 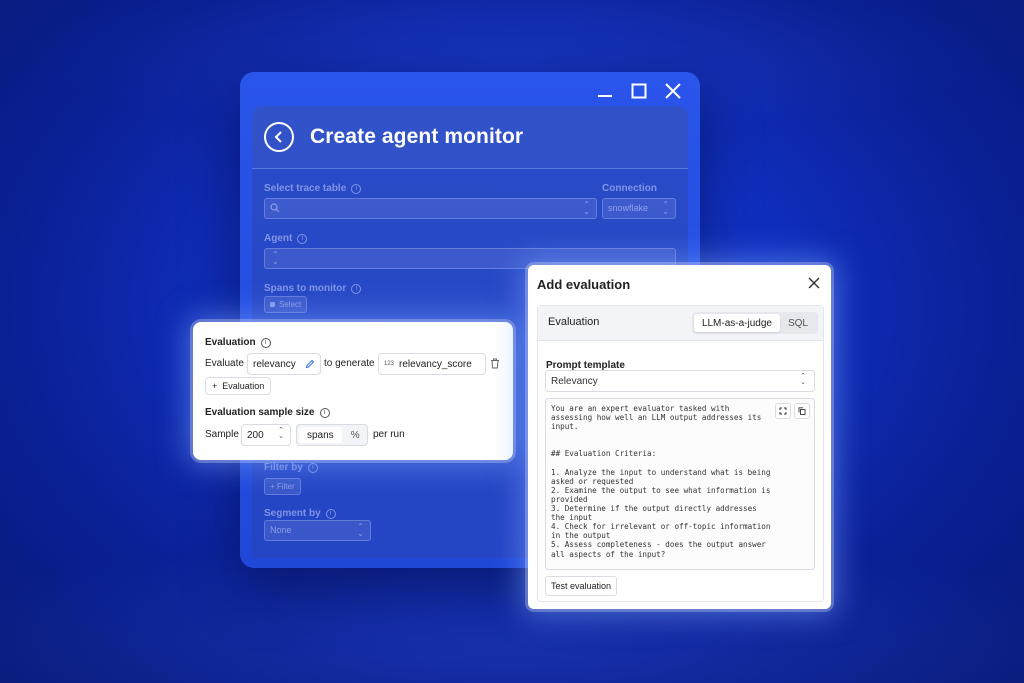 What do you see at coordinates (310, 364) in the screenshot?
I see `edit-icon` at bounding box center [310, 364].